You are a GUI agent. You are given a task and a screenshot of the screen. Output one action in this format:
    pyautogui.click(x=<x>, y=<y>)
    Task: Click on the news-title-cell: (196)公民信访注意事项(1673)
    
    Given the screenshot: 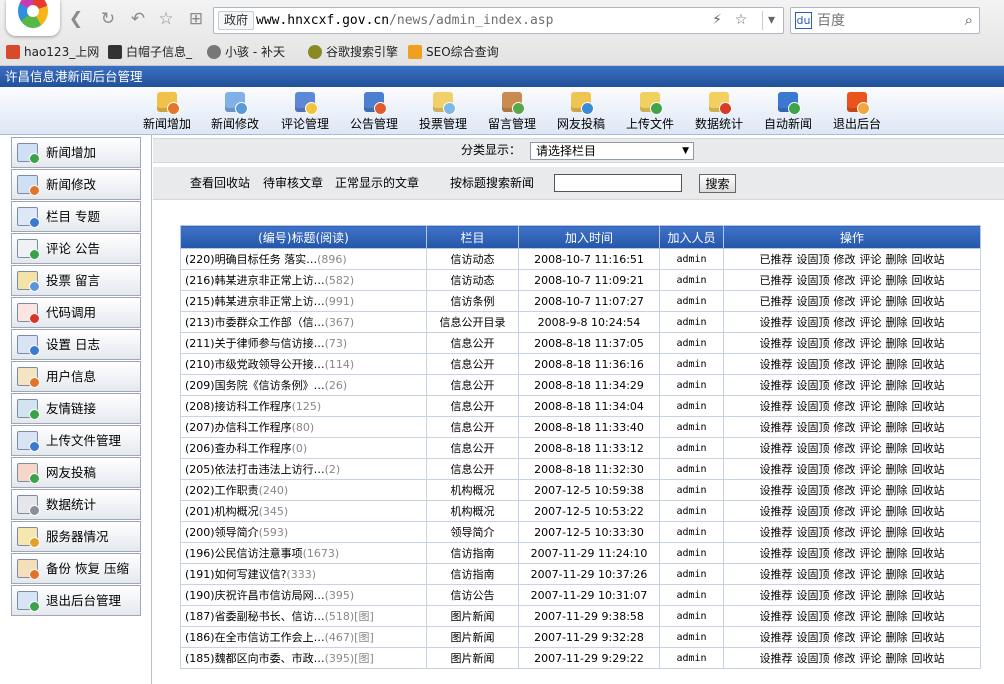 What is the action you would take?
    pyautogui.click(x=303, y=553)
    